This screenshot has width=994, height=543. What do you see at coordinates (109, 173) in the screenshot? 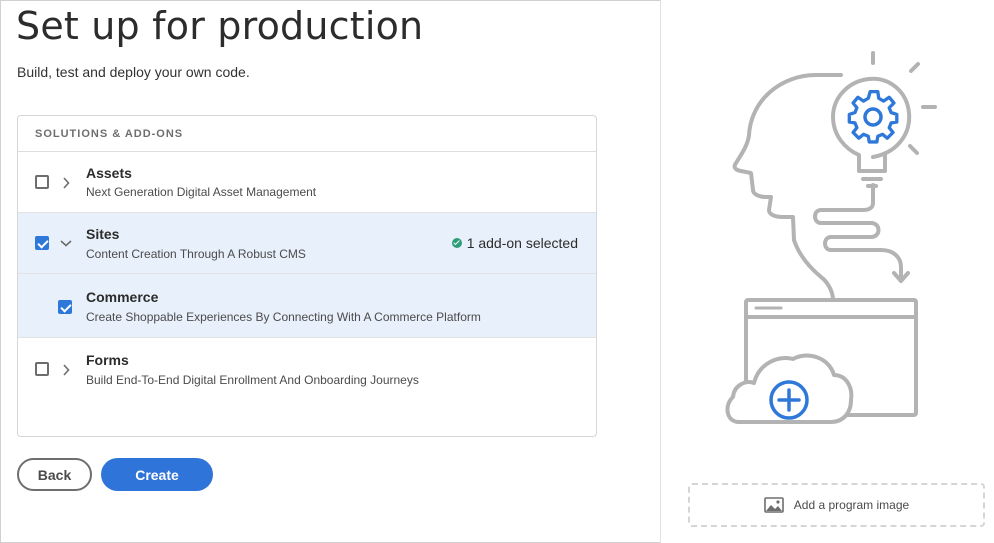
I see `solution-name: Assets` at bounding box center [109, 173].